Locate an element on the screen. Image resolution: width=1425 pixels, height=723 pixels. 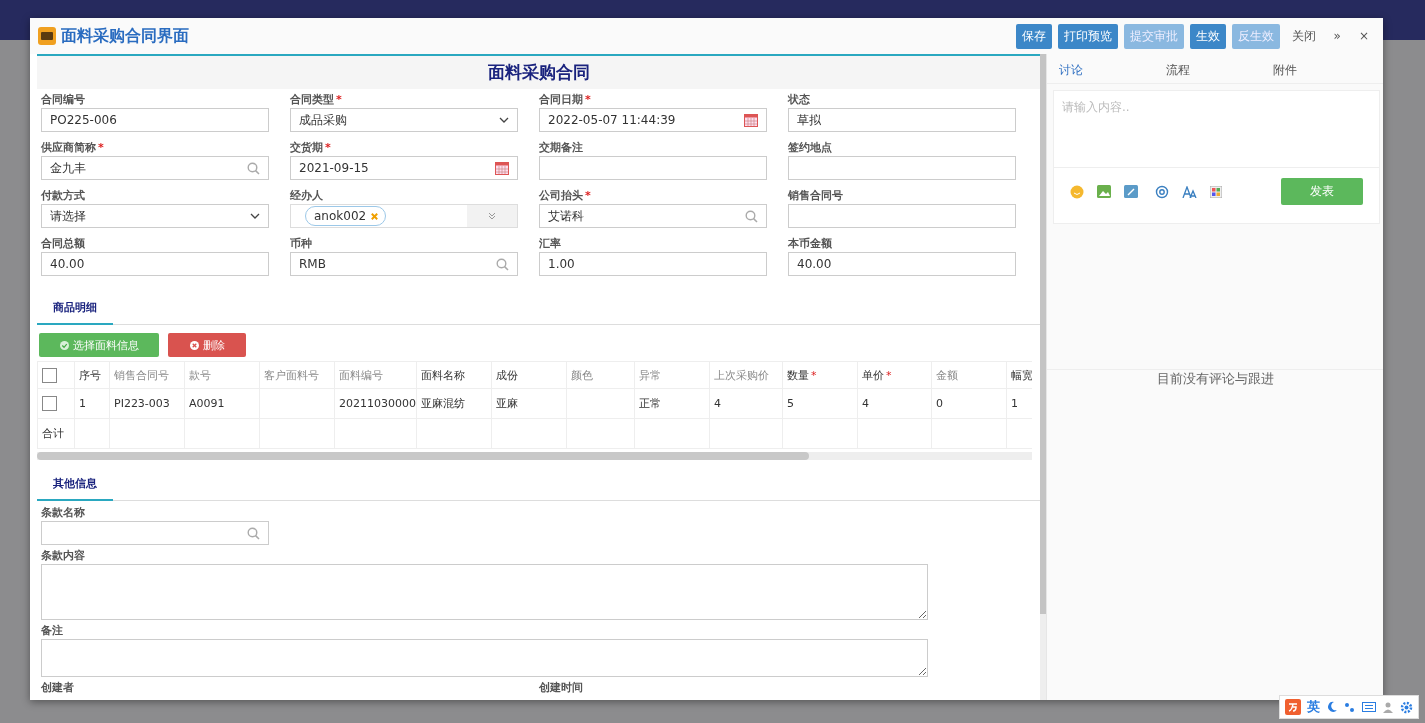
field-label: 汇率 is located at coordinates (550, 243).